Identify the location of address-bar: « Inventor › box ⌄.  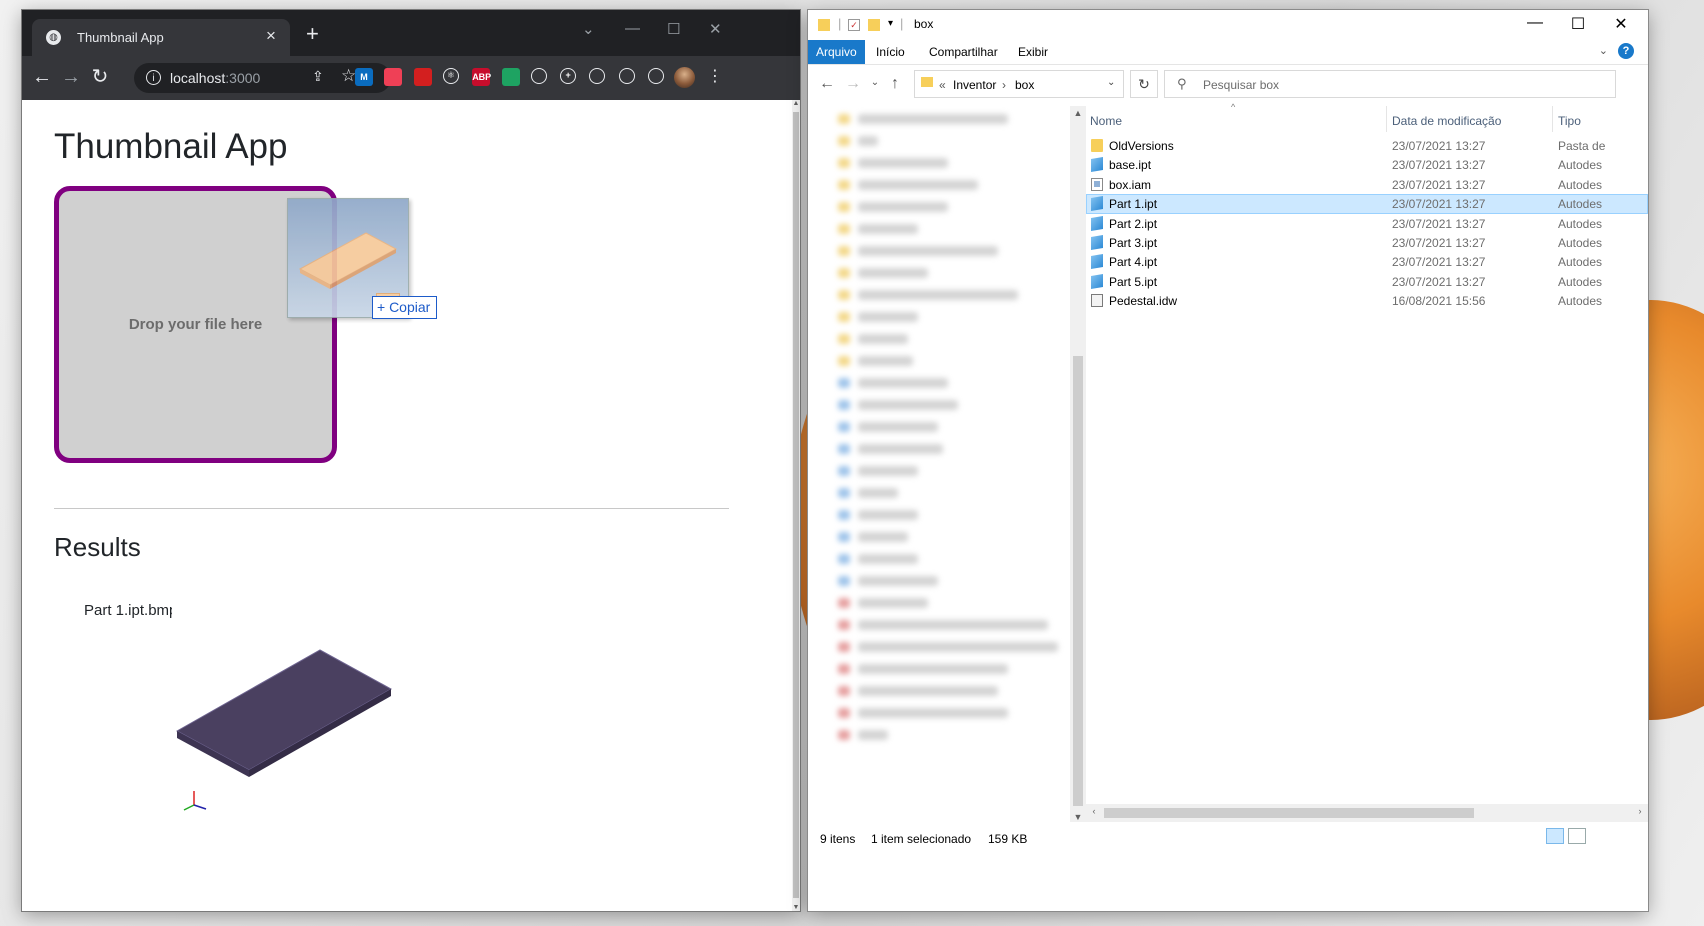
(1019, 84).